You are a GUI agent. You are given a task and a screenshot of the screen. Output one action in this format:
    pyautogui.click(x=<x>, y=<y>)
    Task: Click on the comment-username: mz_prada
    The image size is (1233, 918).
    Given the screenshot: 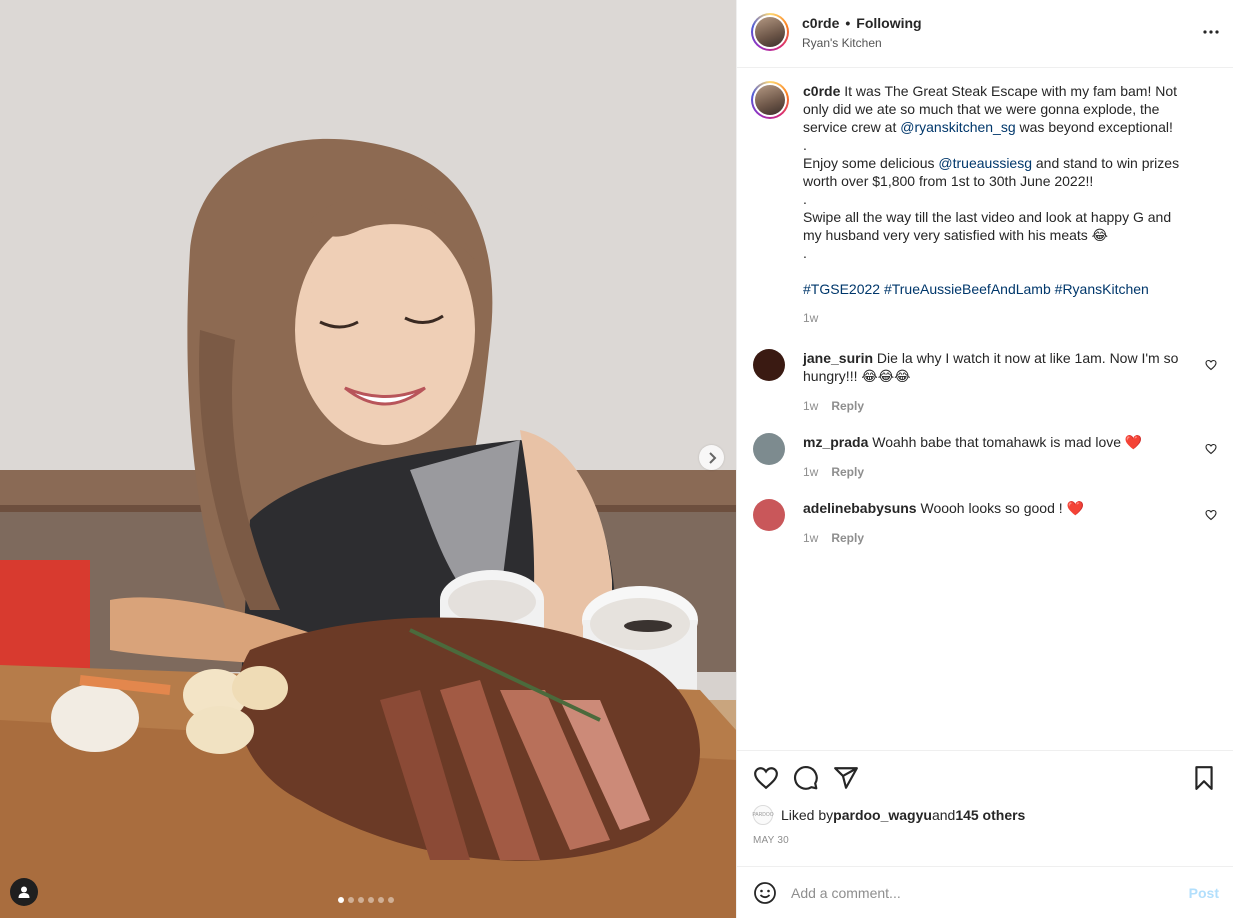 What is the action you would take?
    pyautogui.click(x=835, y=442)
    